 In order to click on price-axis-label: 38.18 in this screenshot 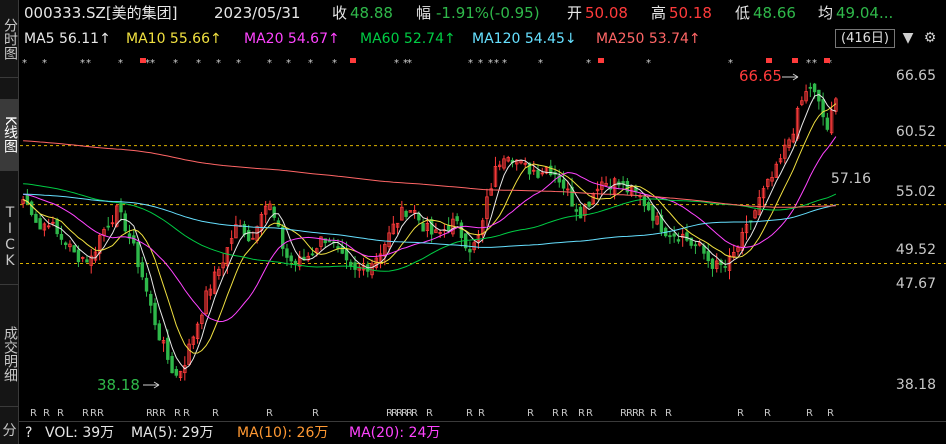, I will do `click(915, 385)`.